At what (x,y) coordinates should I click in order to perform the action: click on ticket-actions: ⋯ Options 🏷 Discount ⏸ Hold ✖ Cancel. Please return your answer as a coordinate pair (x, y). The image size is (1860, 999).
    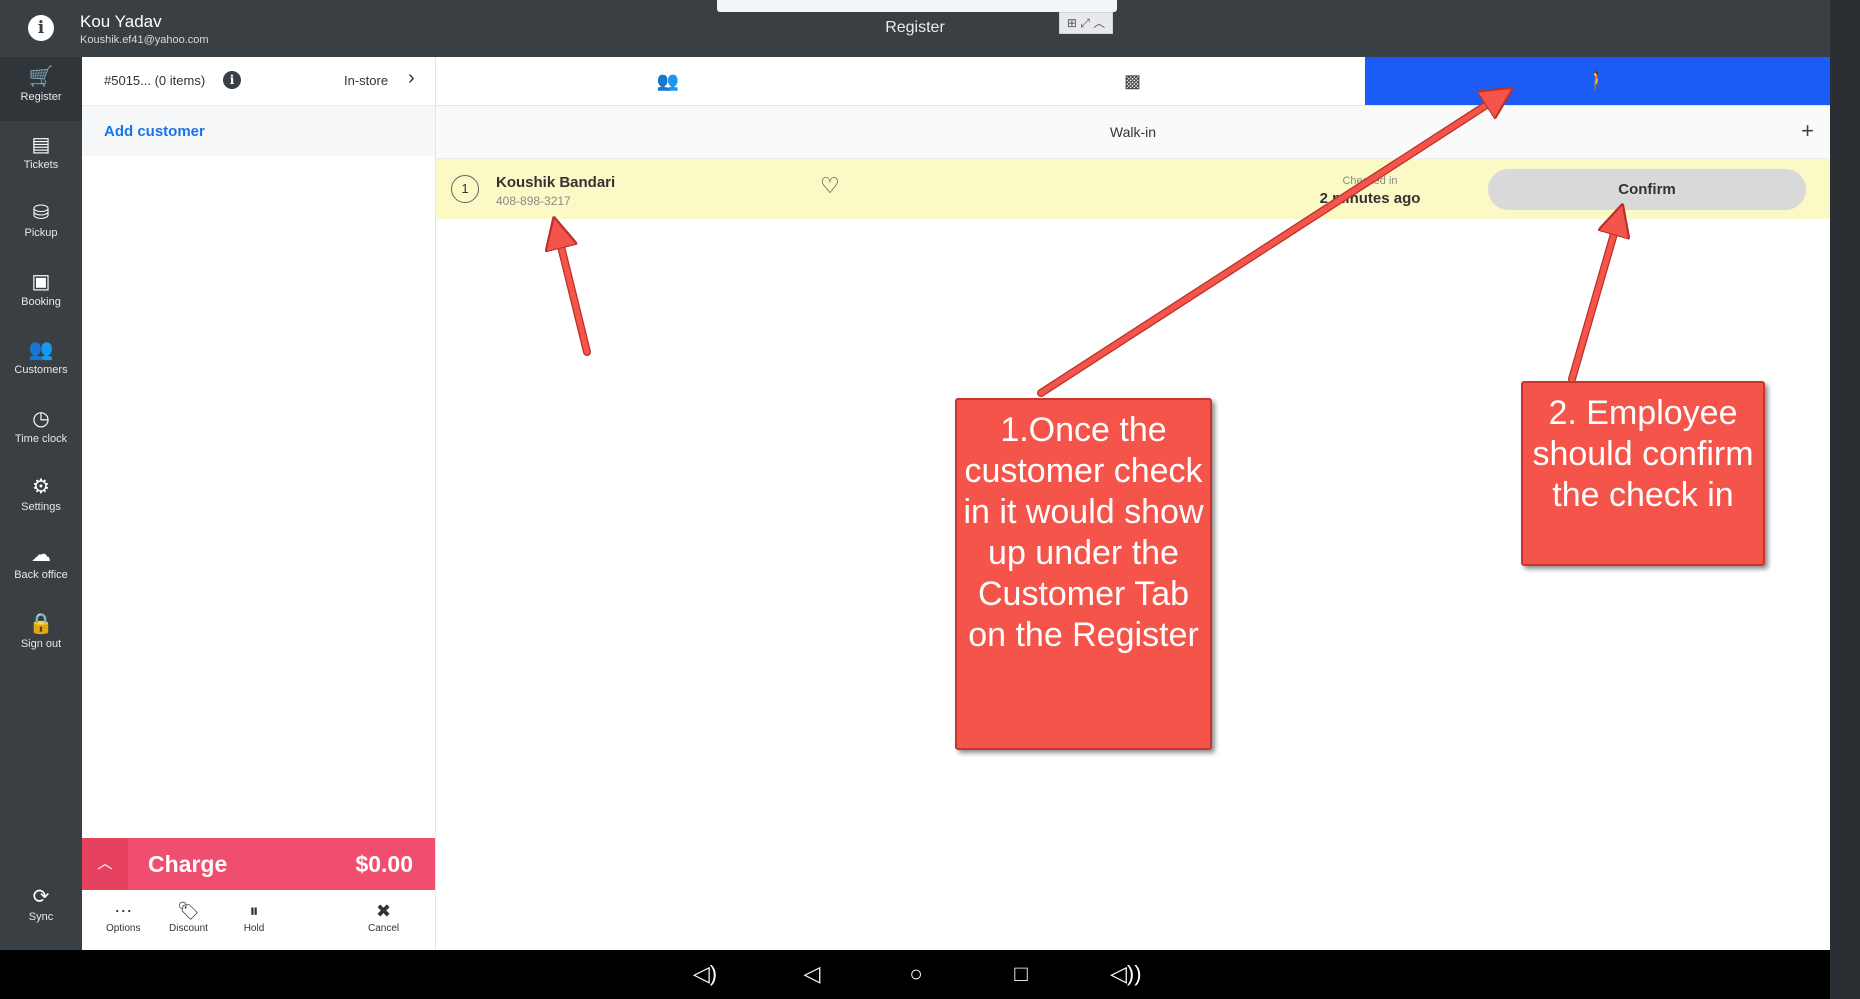
    Looking at the image, I should click on (258, 920).